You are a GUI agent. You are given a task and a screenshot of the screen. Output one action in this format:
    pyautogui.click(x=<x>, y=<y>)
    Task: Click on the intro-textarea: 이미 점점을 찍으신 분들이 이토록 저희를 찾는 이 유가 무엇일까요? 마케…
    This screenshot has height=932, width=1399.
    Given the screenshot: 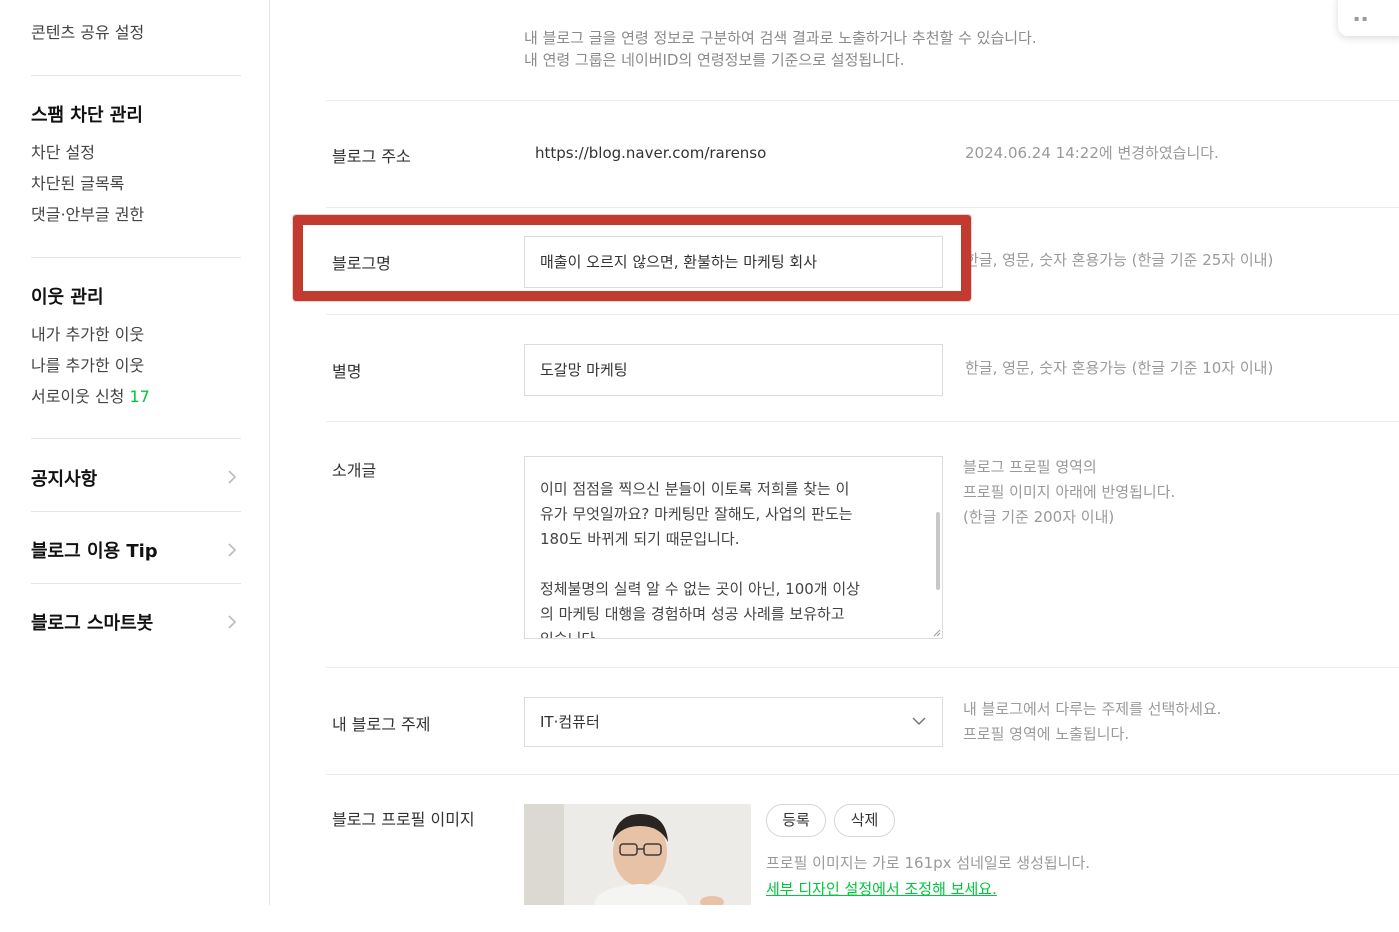 What is the action you would take?
    pyautogui.click(x=733, y=547)
    